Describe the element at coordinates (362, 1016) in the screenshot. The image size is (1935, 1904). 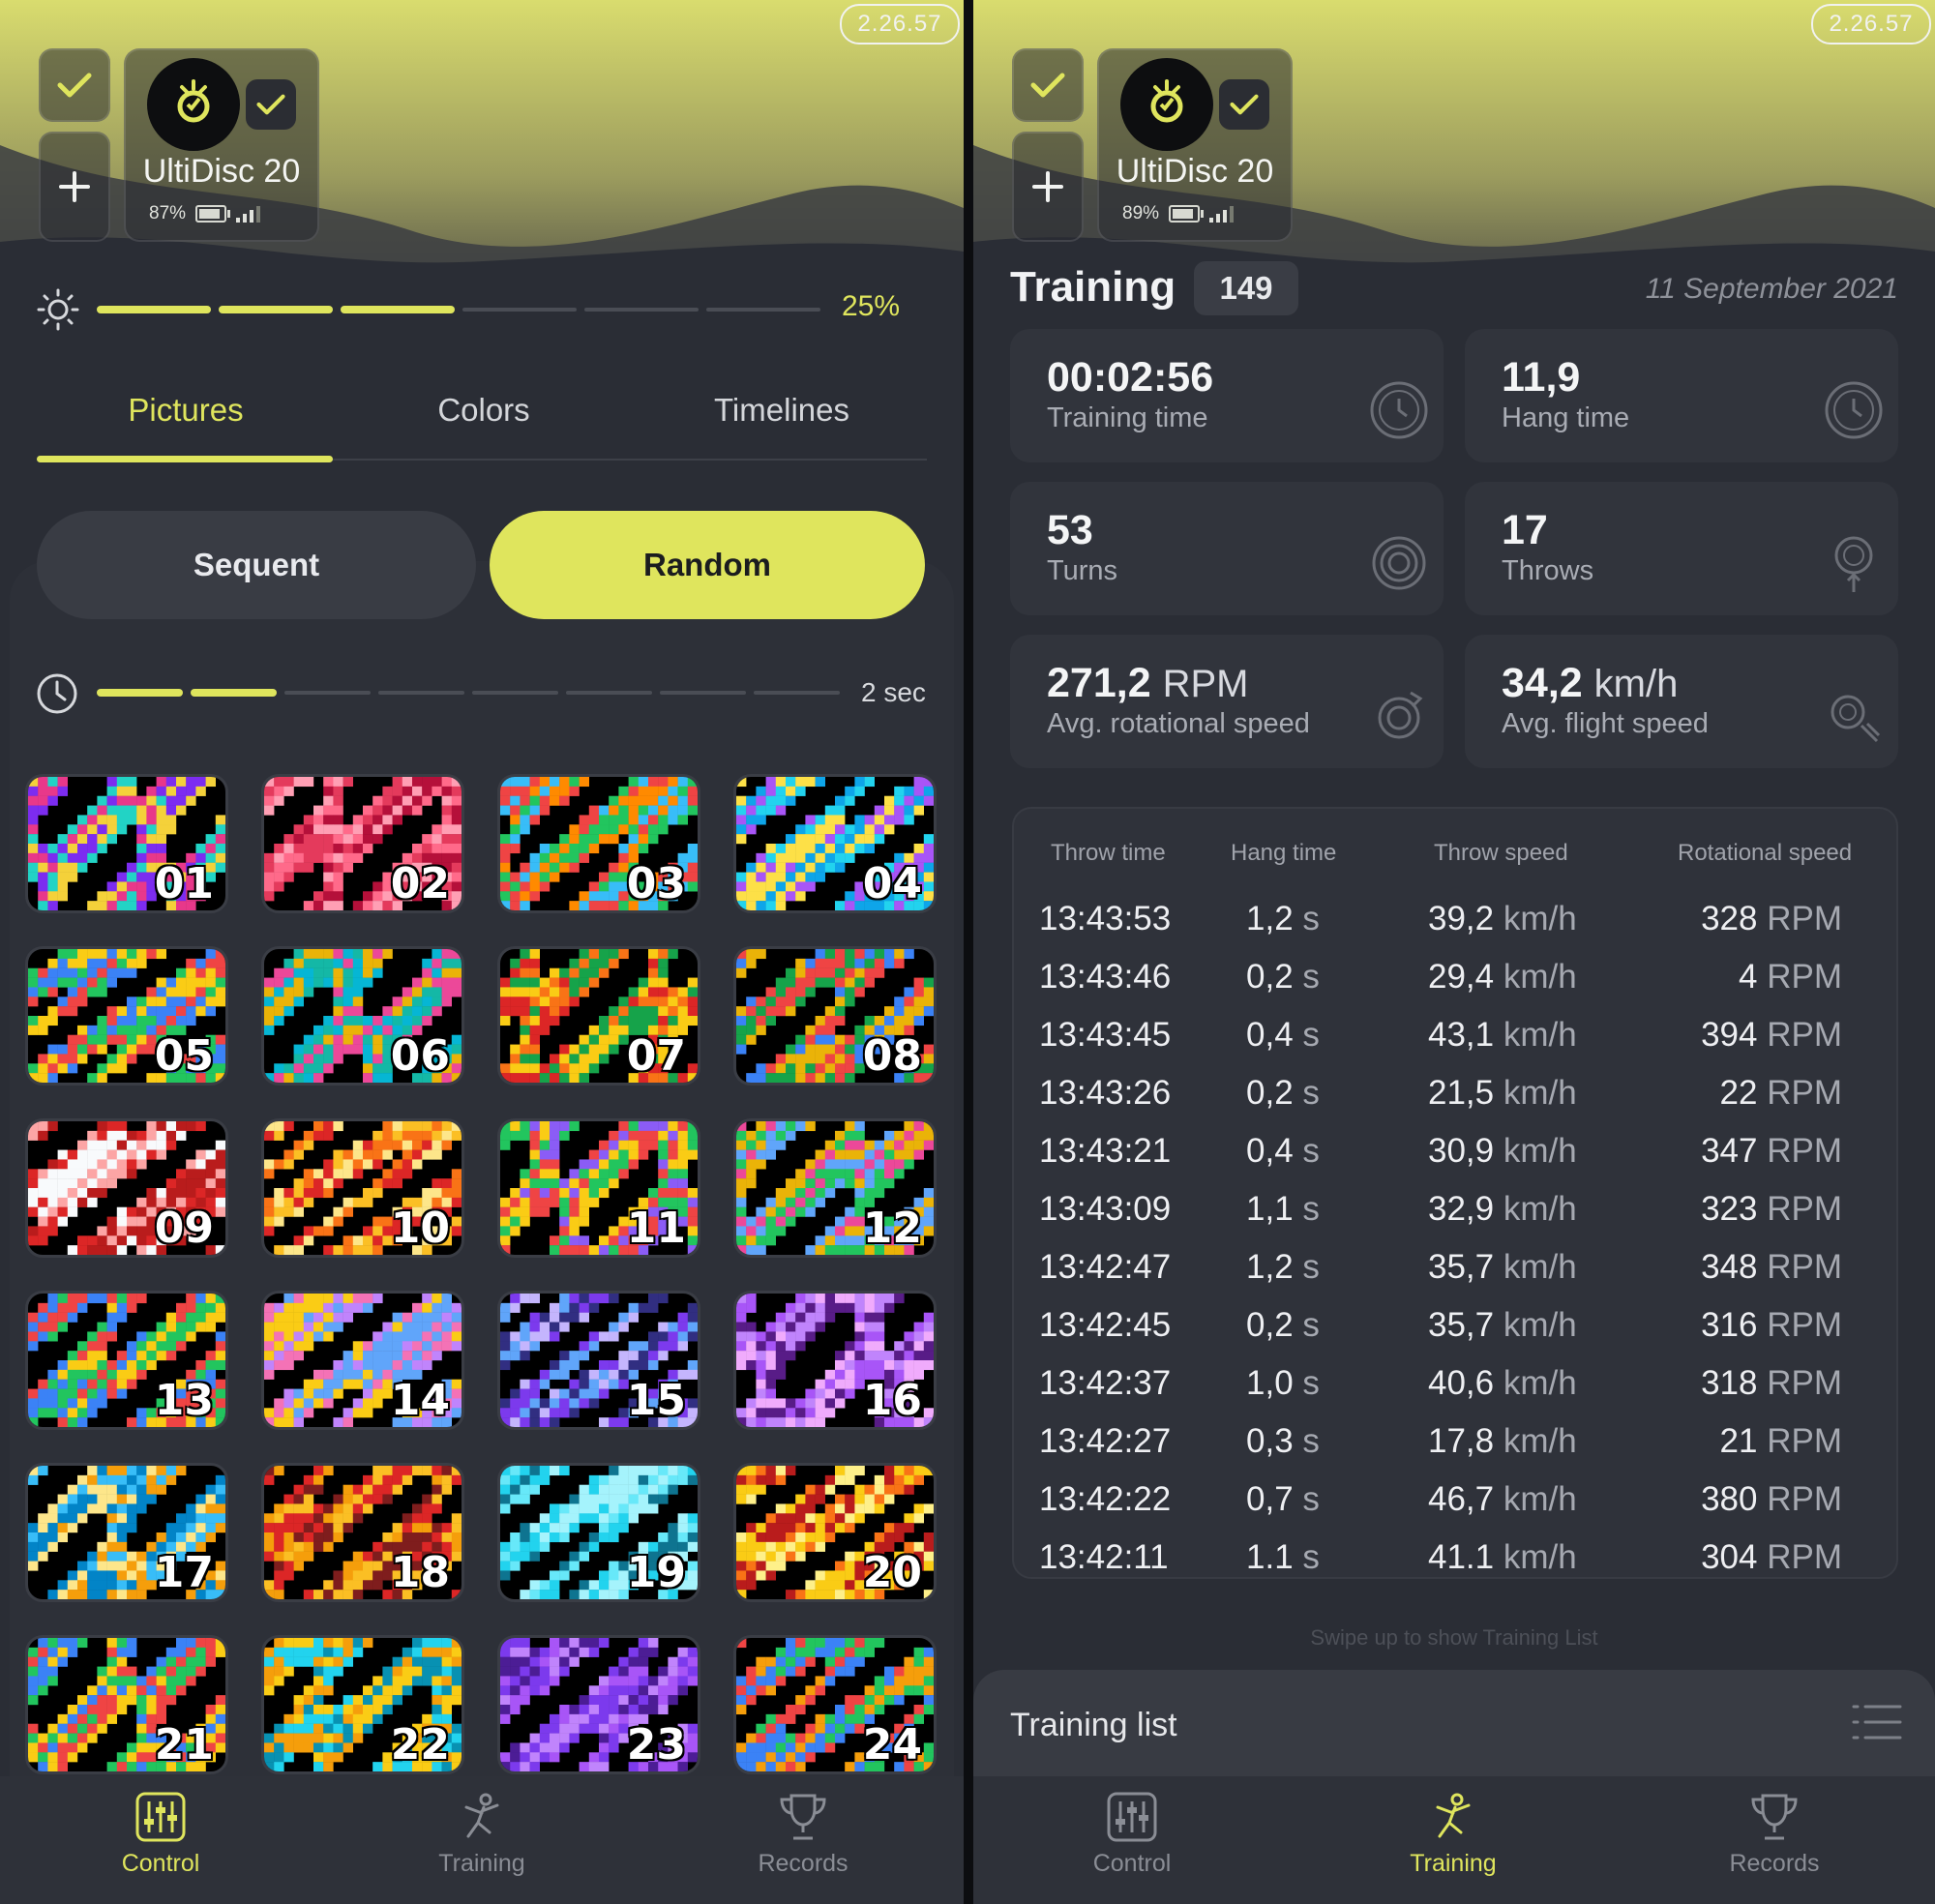
I see `picture-thumbnail: 06` at that location.